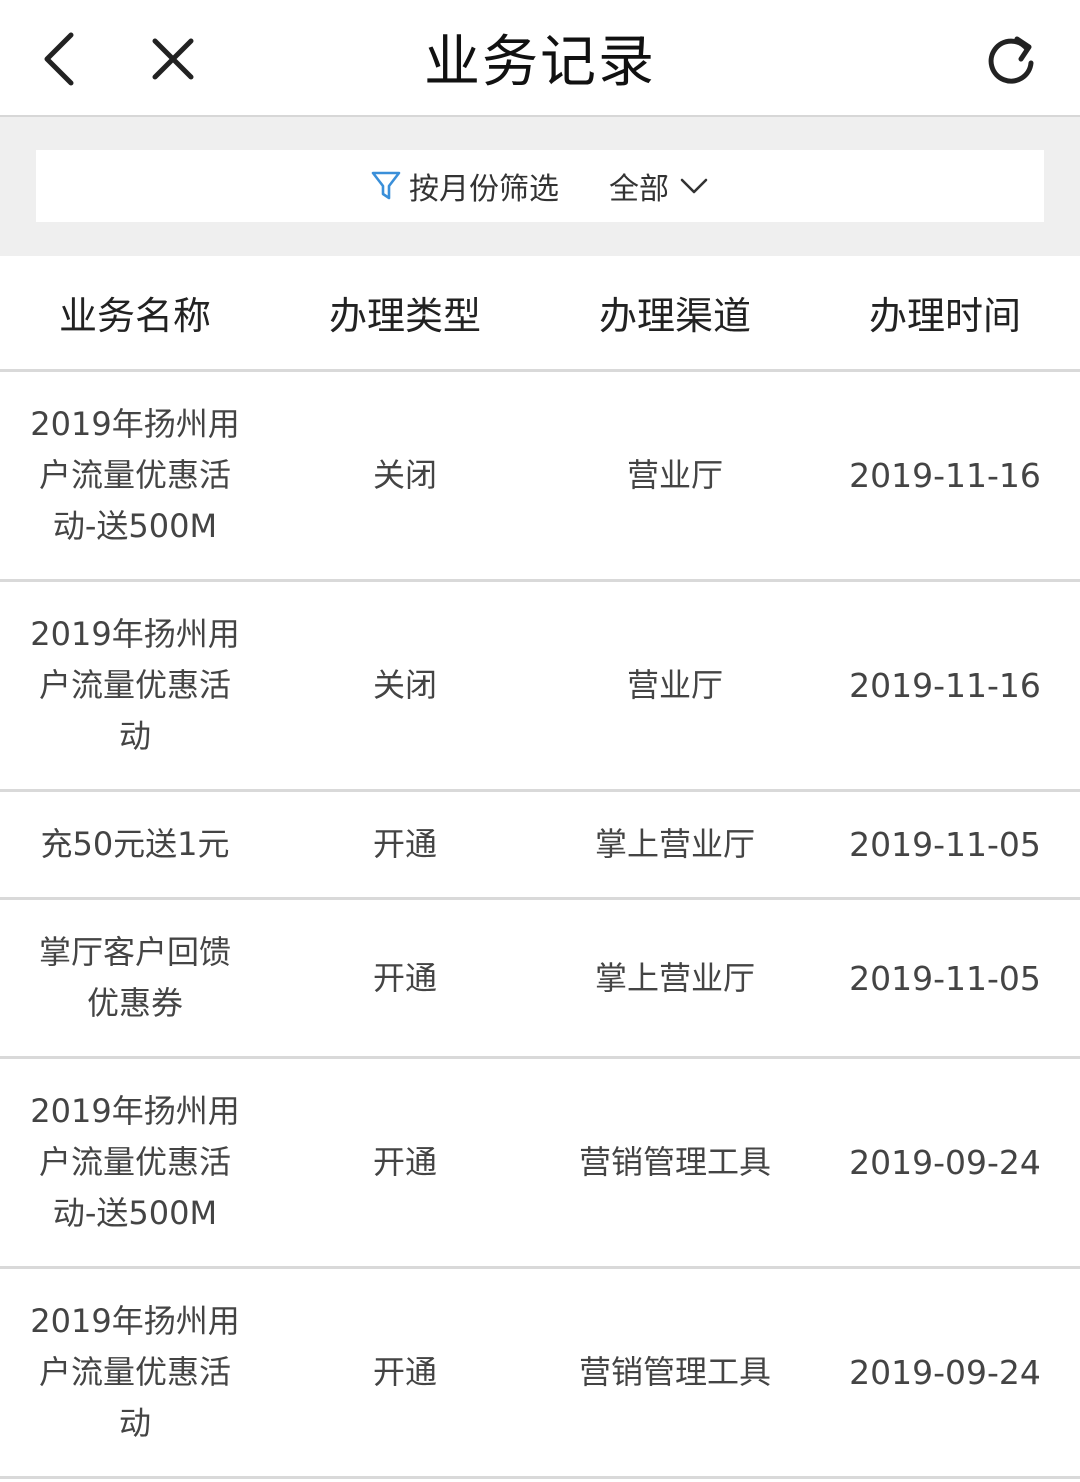  I want to click on refresh-icon, so click(1011, 58).